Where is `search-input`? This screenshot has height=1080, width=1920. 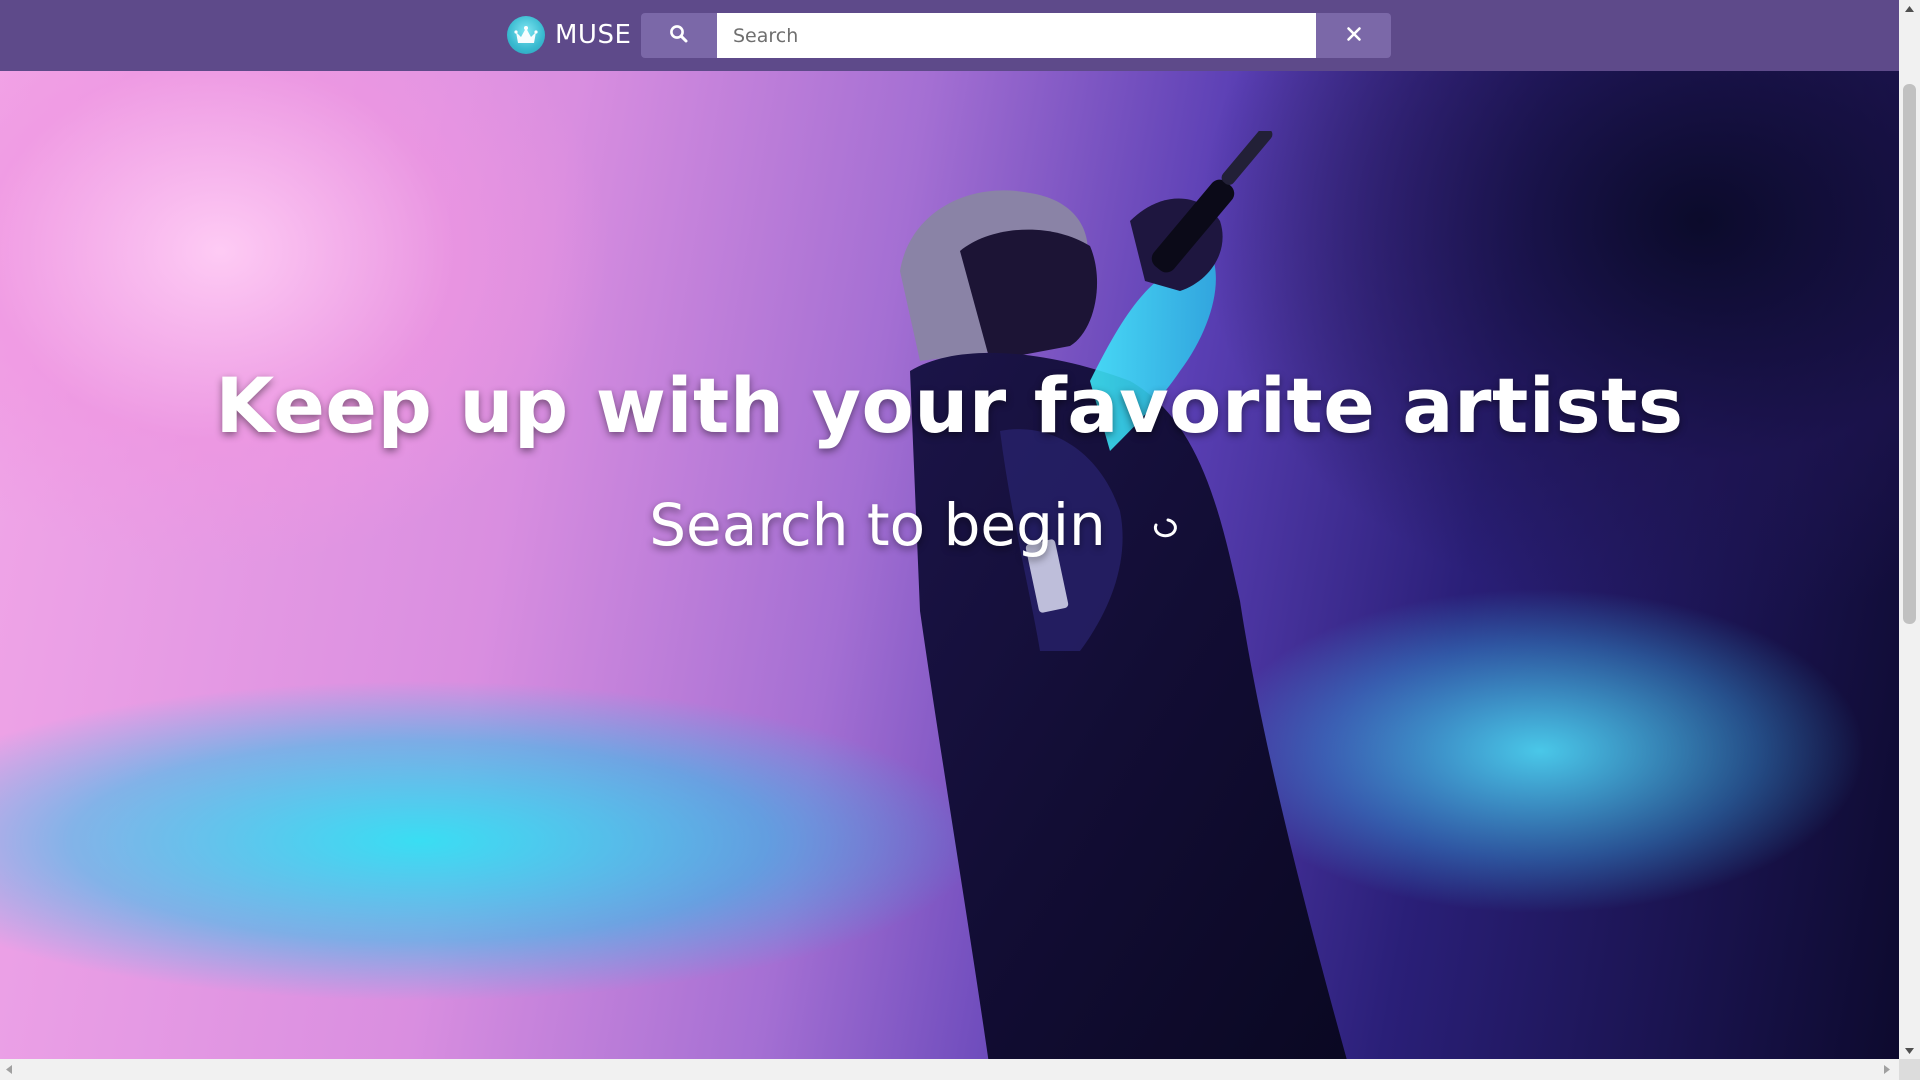
search-input is located at coordinates (1016, 35).